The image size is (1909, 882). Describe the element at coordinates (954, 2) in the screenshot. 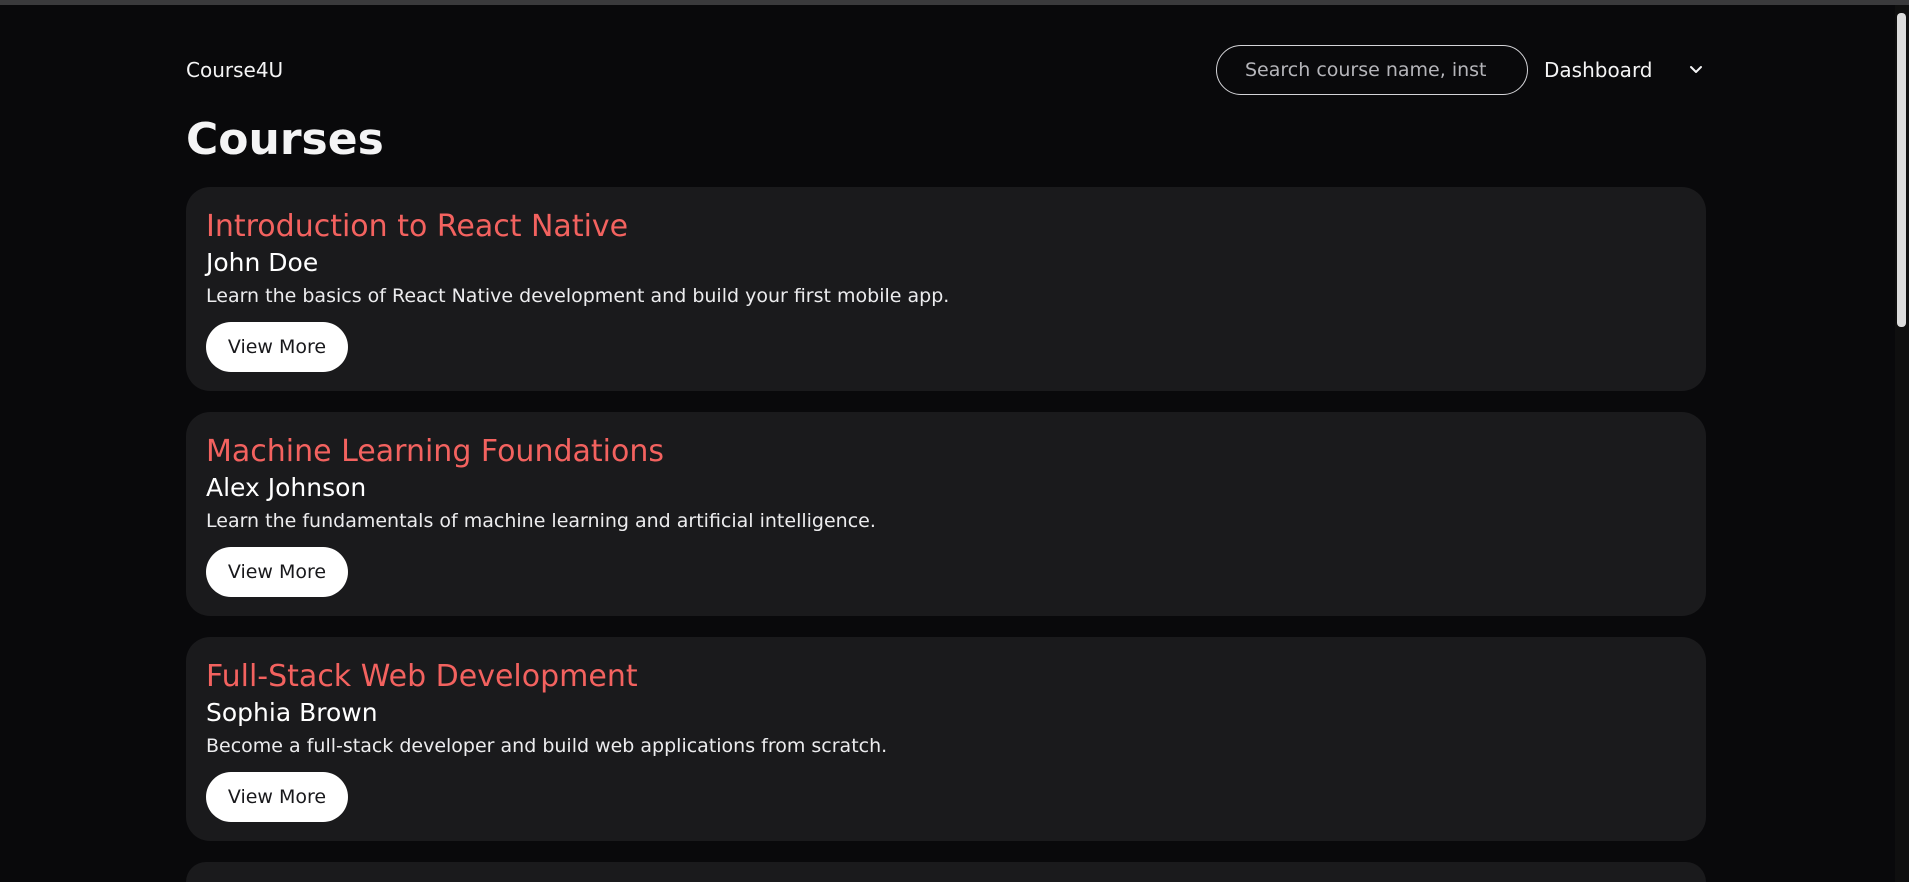

I see `window-top-border` at that location.